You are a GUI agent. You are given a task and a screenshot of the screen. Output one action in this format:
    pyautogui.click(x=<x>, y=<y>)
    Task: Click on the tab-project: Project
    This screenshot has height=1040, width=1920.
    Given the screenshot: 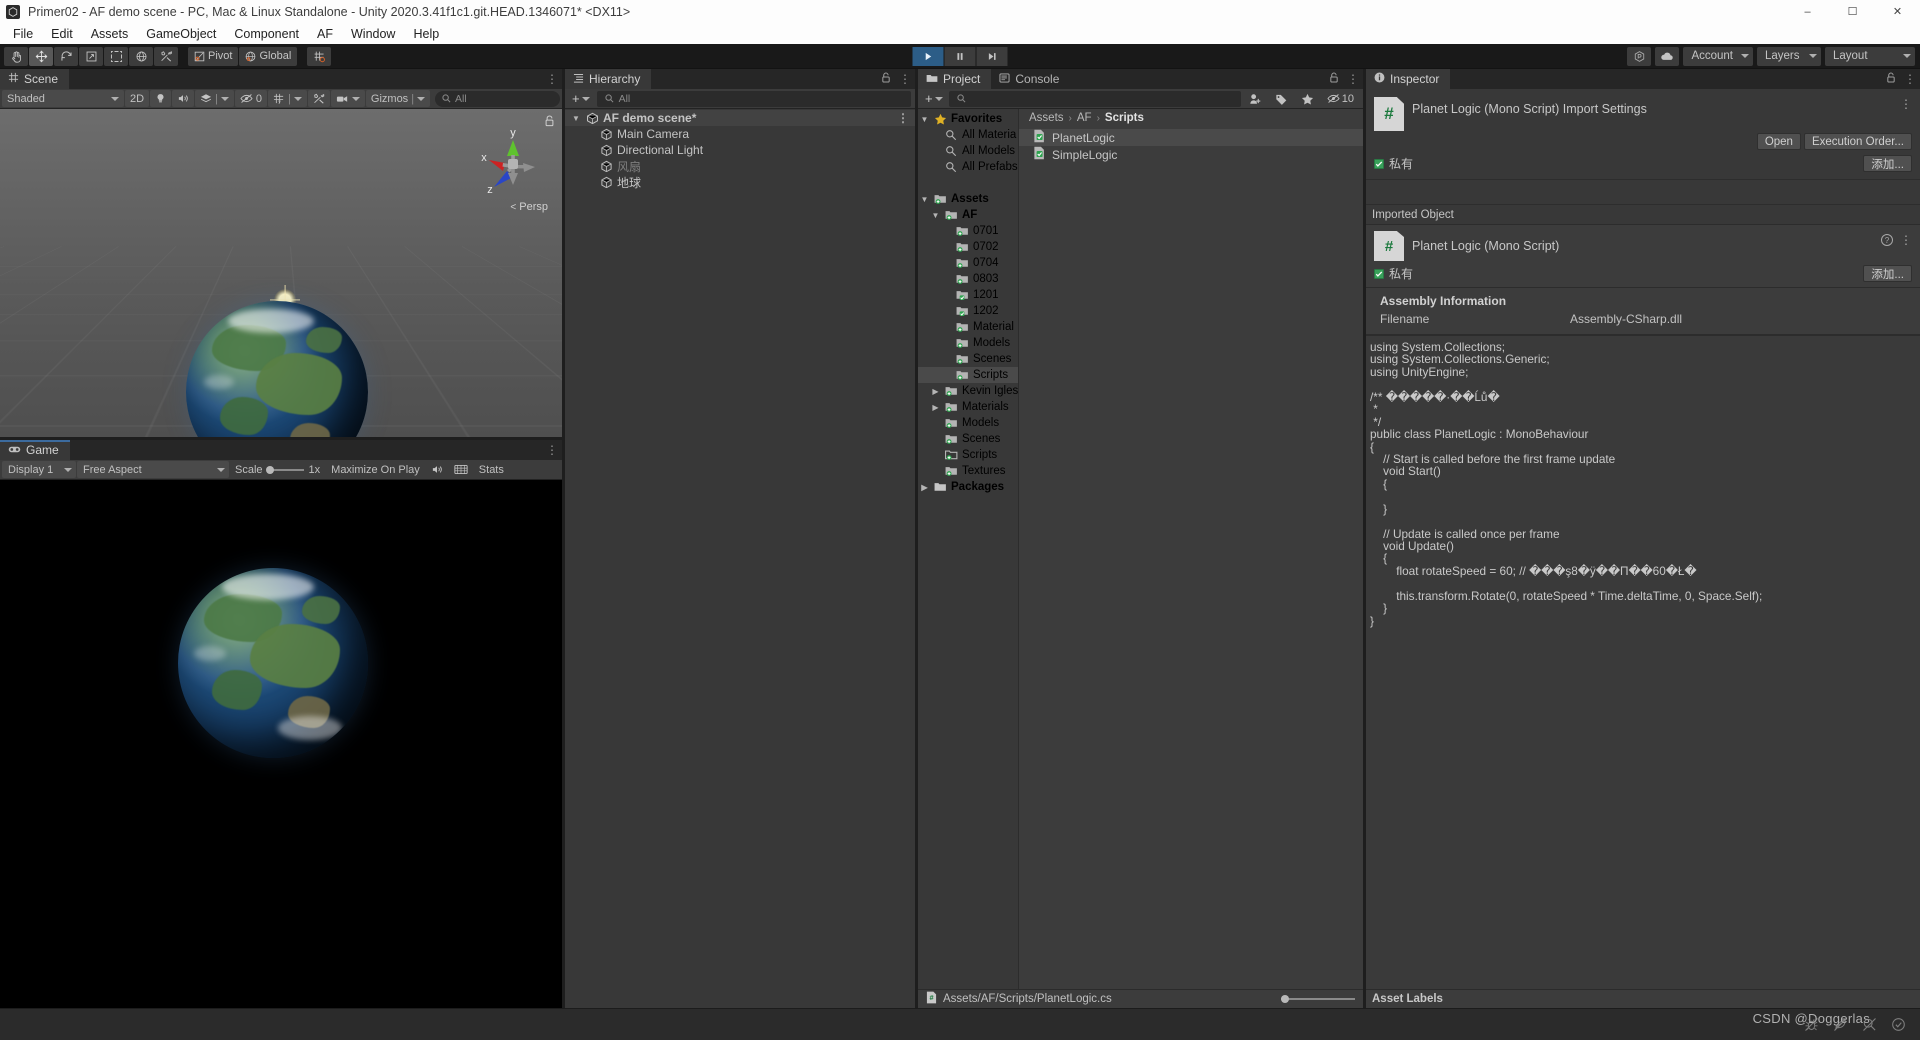 What is the action you would take?
    pyautogui.click(x=955, y=79)
    